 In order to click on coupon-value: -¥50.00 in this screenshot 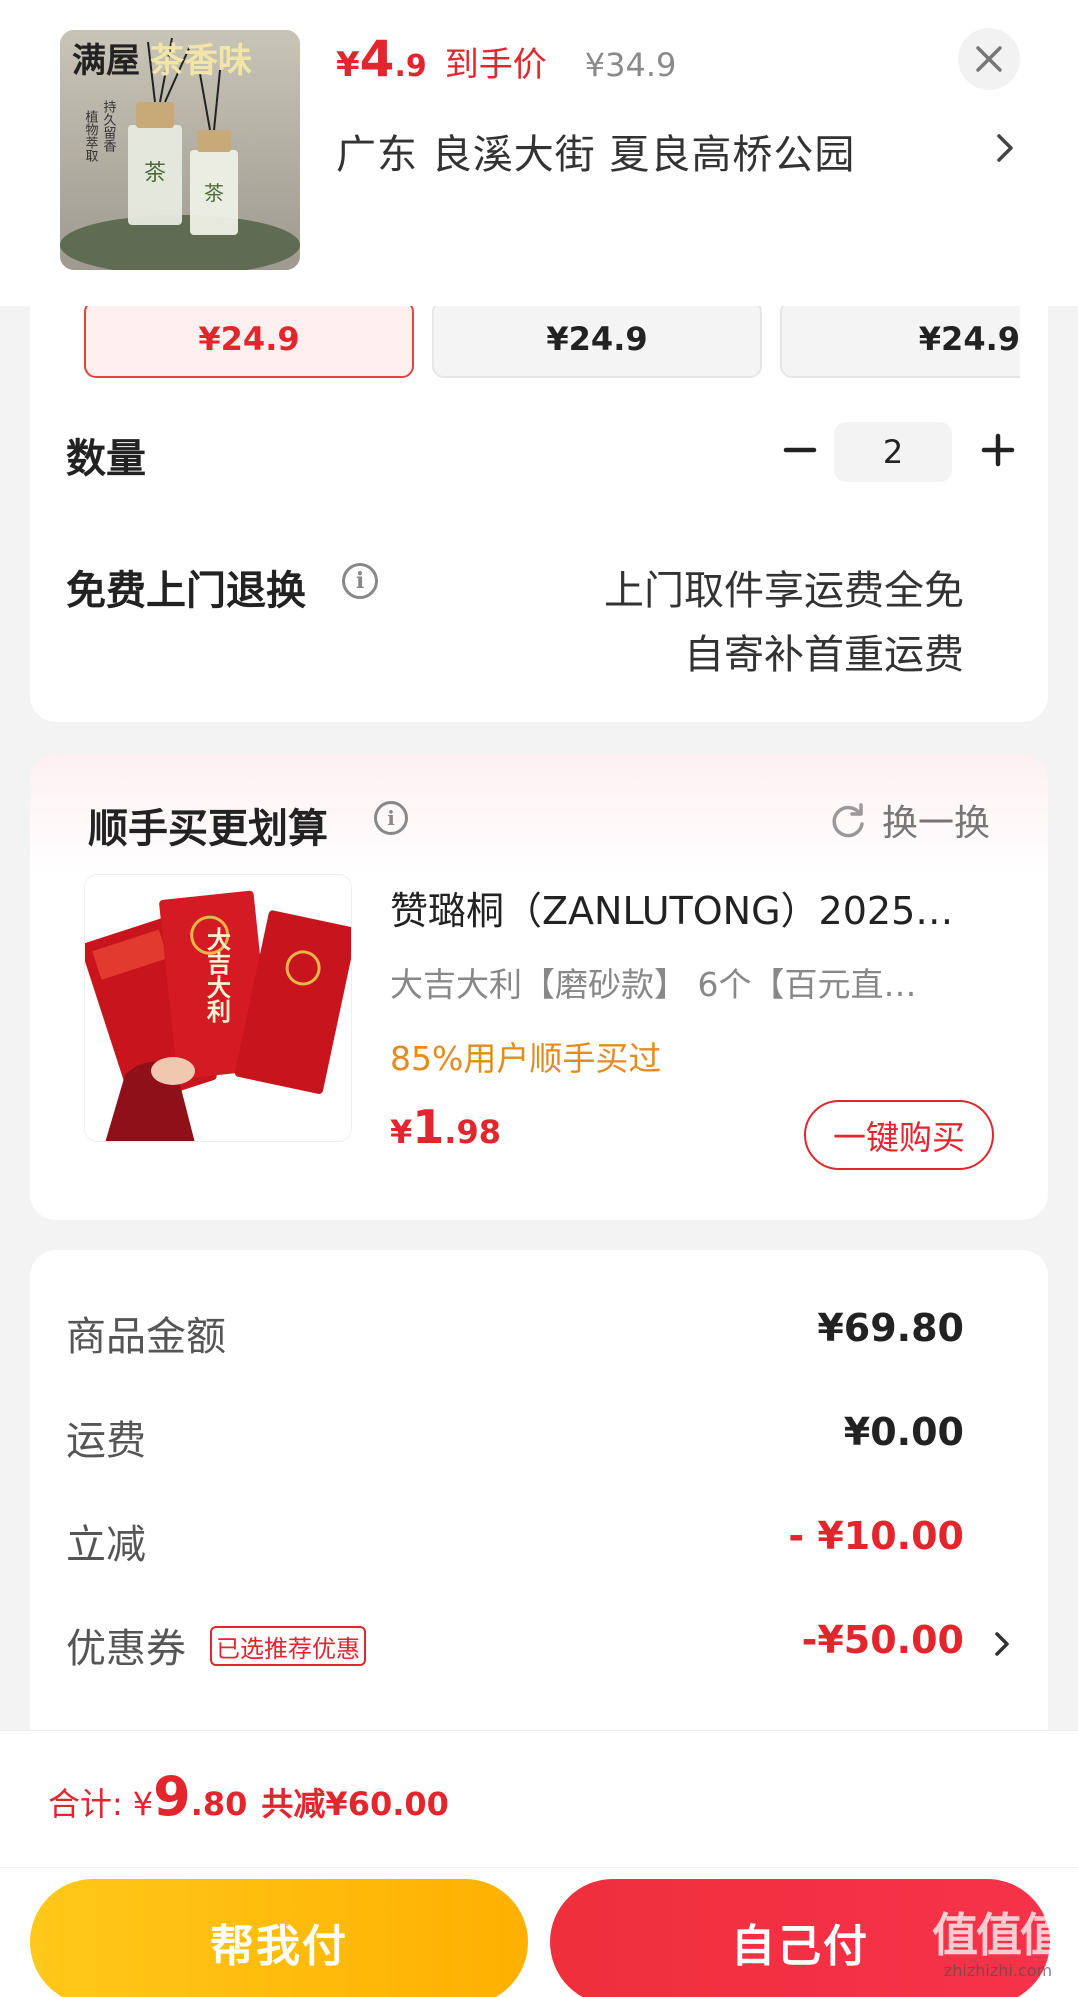, I will do `click(883, 1640)`.